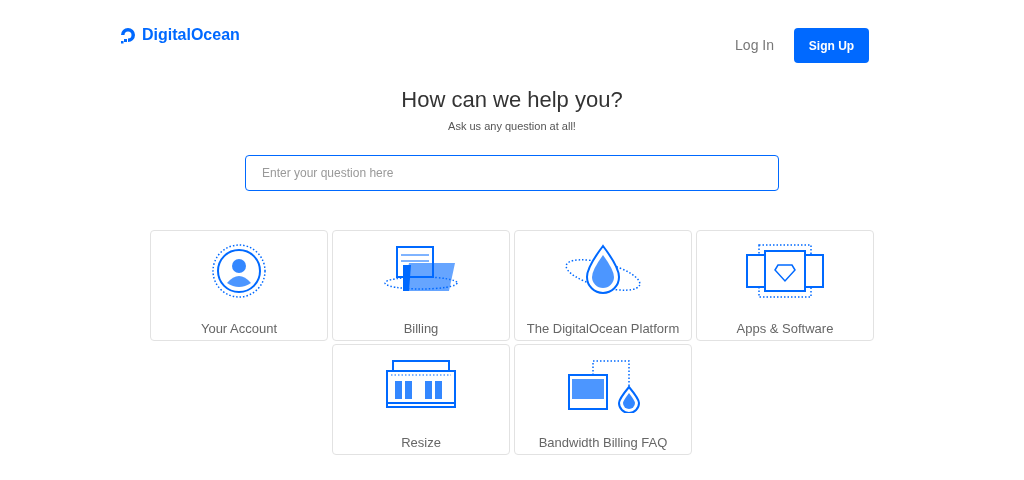  I want to click on category-card: Apps & Software, so click(785, 285).